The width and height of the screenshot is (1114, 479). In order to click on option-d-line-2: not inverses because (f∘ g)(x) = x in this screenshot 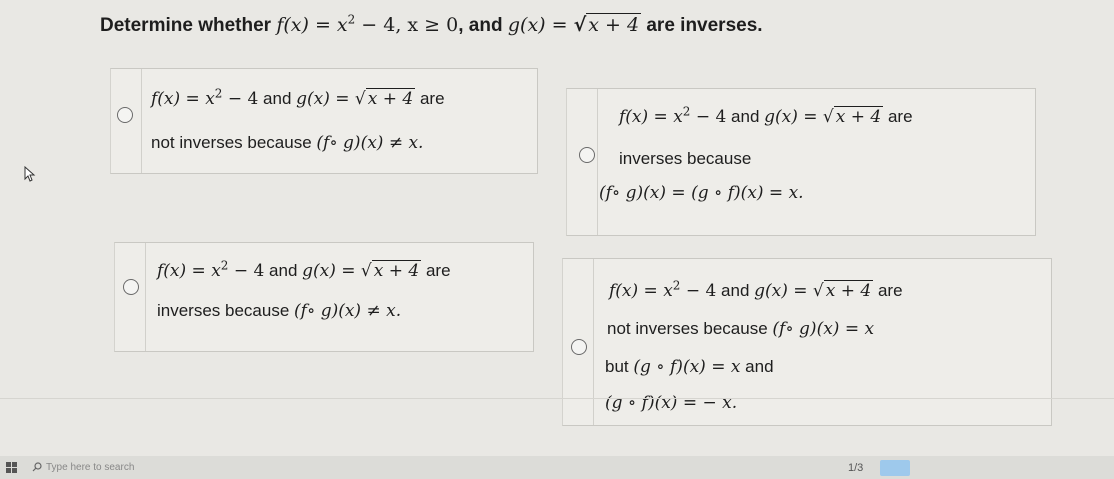, I will do `click(741, 329)`.